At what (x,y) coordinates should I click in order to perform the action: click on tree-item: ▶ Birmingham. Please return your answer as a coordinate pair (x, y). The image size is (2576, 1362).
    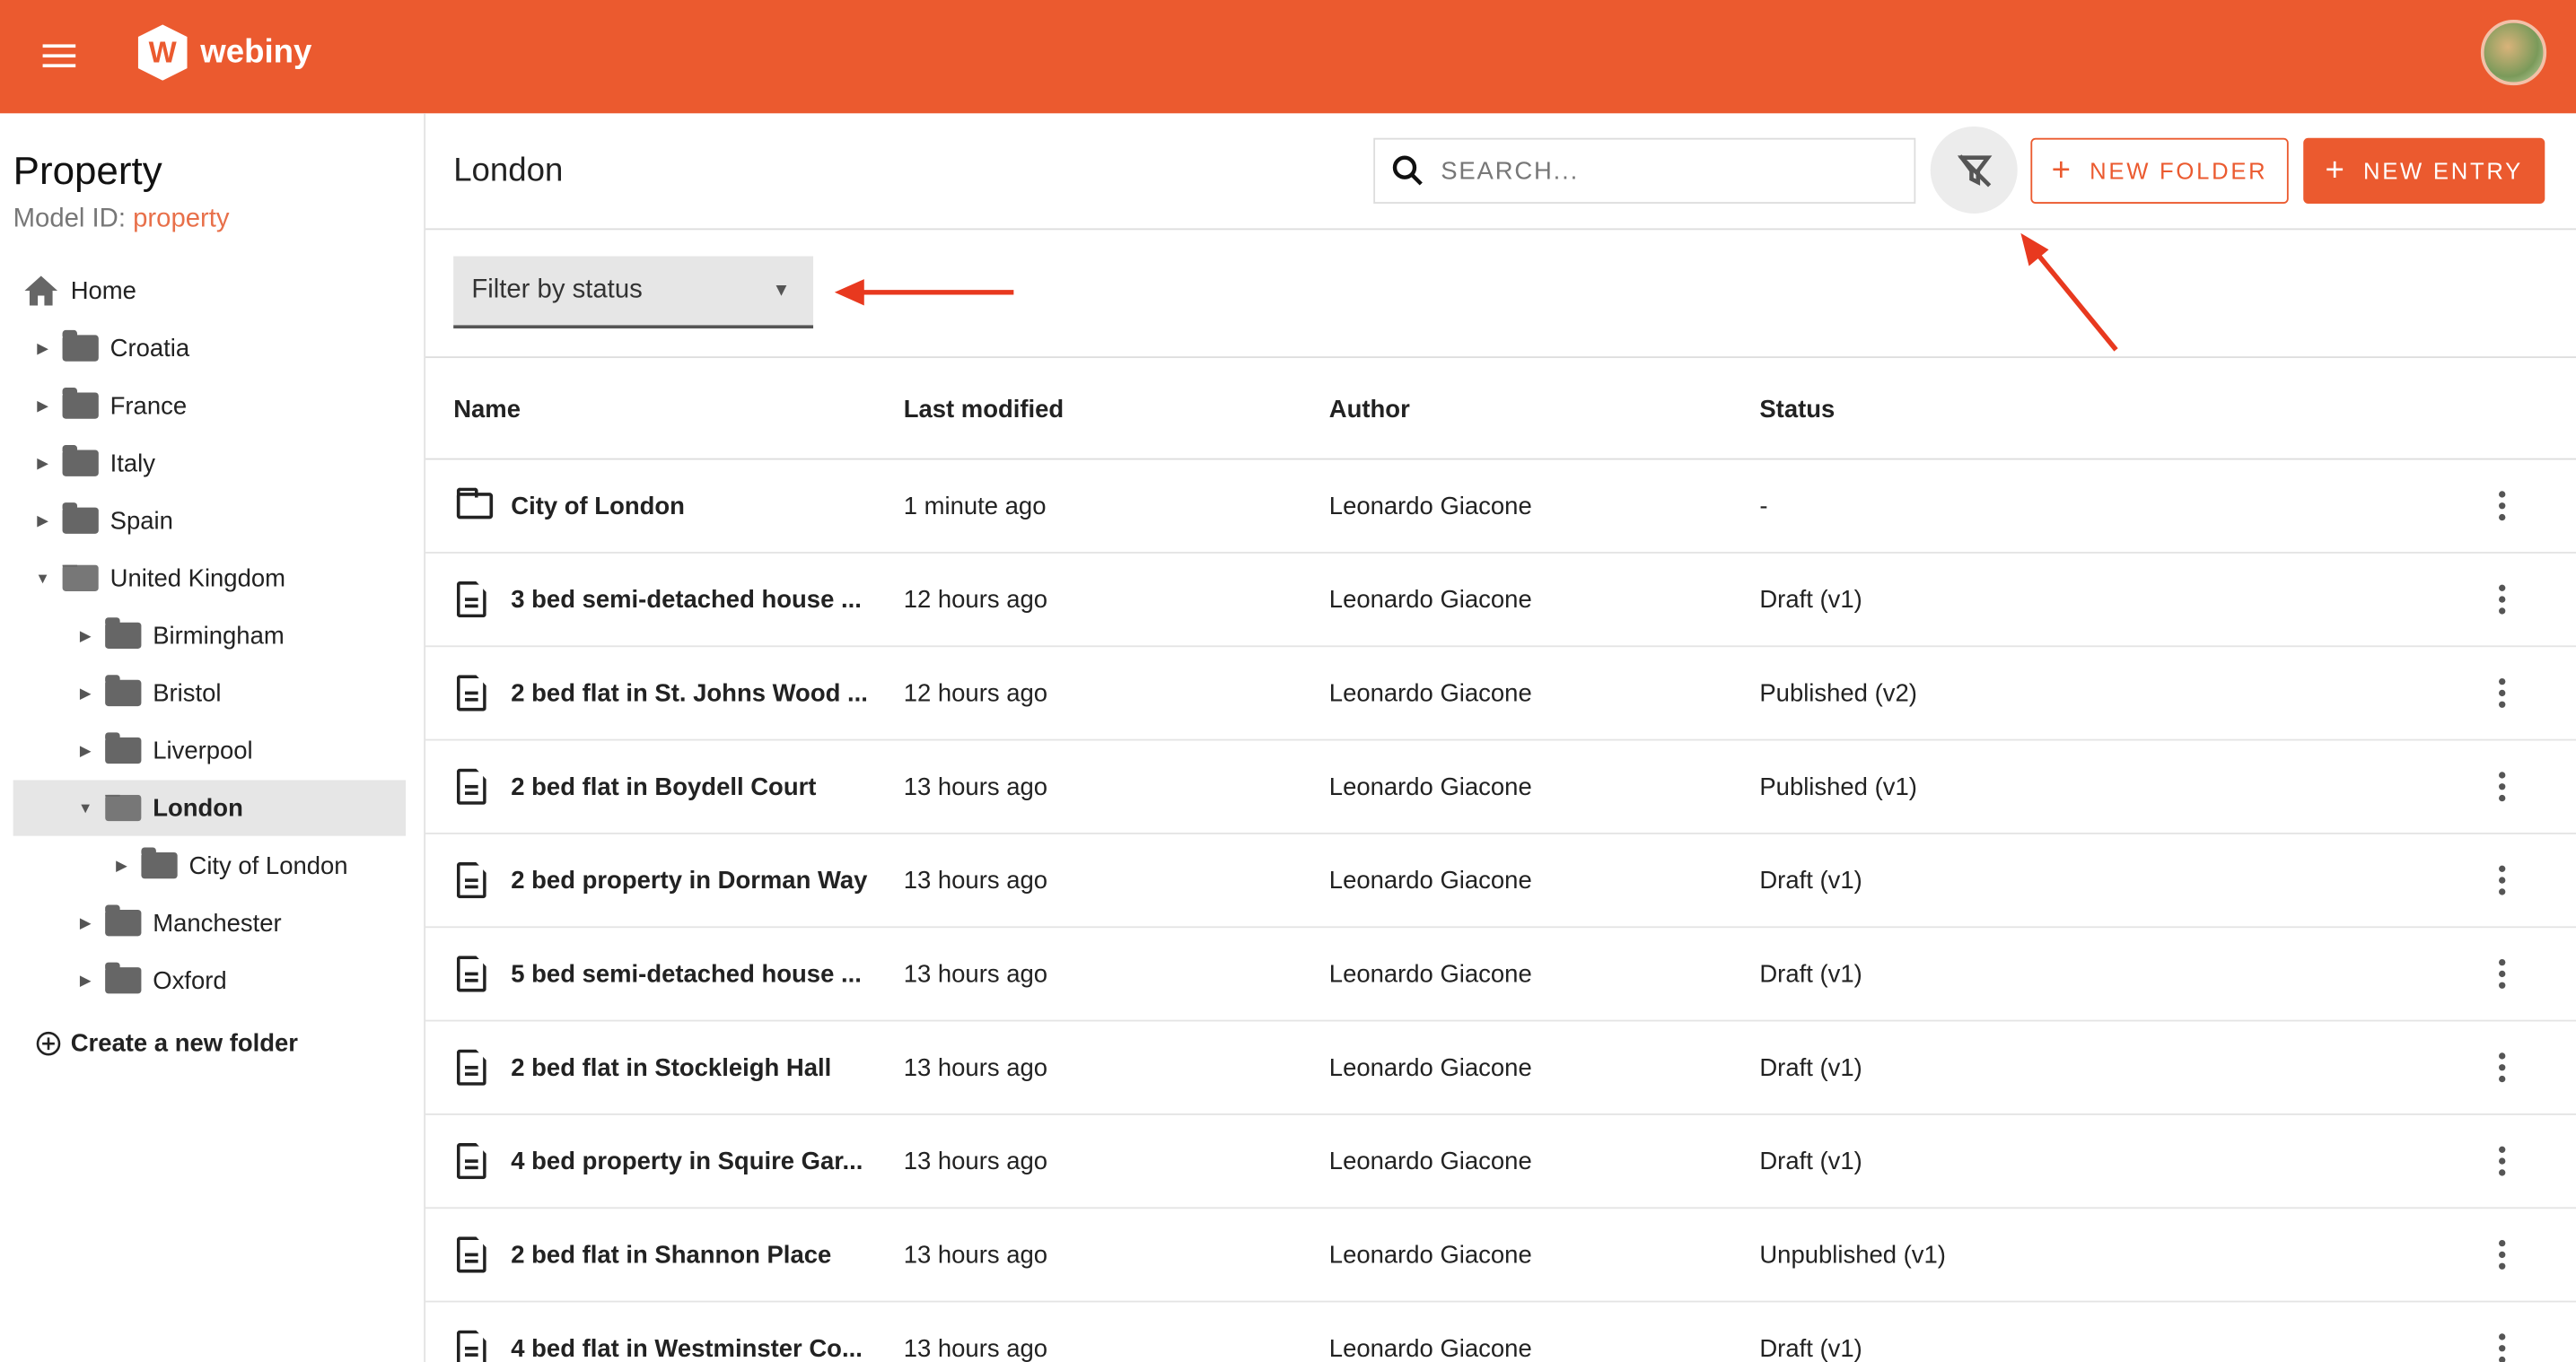
    Looking at the image, I should click on (180, 635).